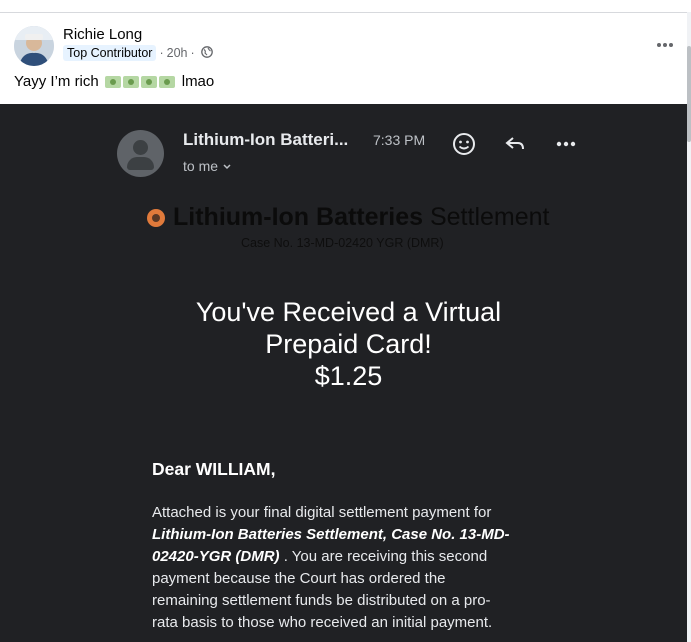 The height and width of the screenshot is (642, 691). What do you see at coordinates (348, 344) in the screenshot?
I see `headline-line-2: Prepaid Card!` at bounding box center [348, 344].